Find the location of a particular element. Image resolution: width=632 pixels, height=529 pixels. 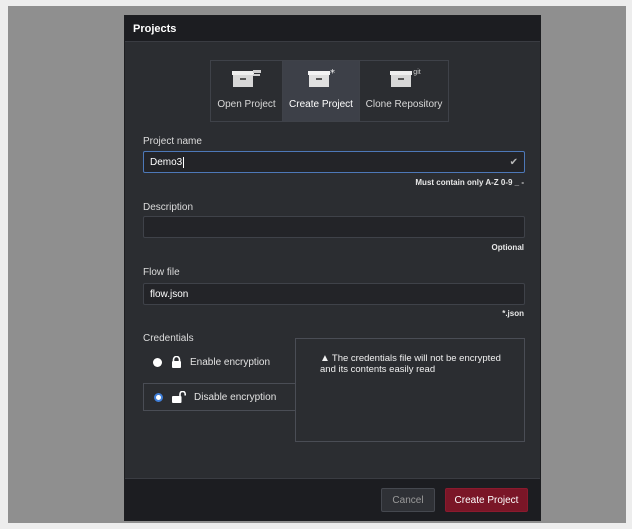

project-name-value: Demo3 is located at coordinates (166, 162).